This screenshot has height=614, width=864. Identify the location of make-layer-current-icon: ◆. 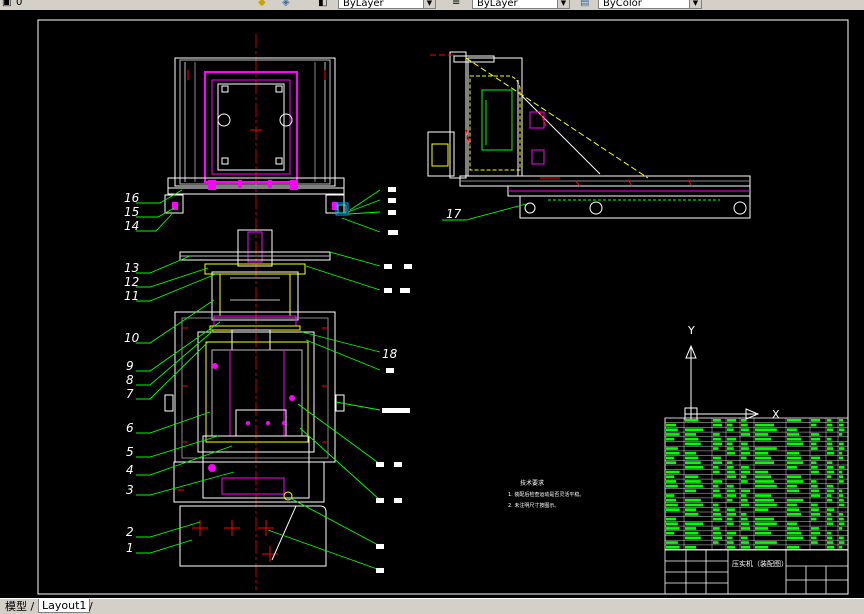
(262, 4).